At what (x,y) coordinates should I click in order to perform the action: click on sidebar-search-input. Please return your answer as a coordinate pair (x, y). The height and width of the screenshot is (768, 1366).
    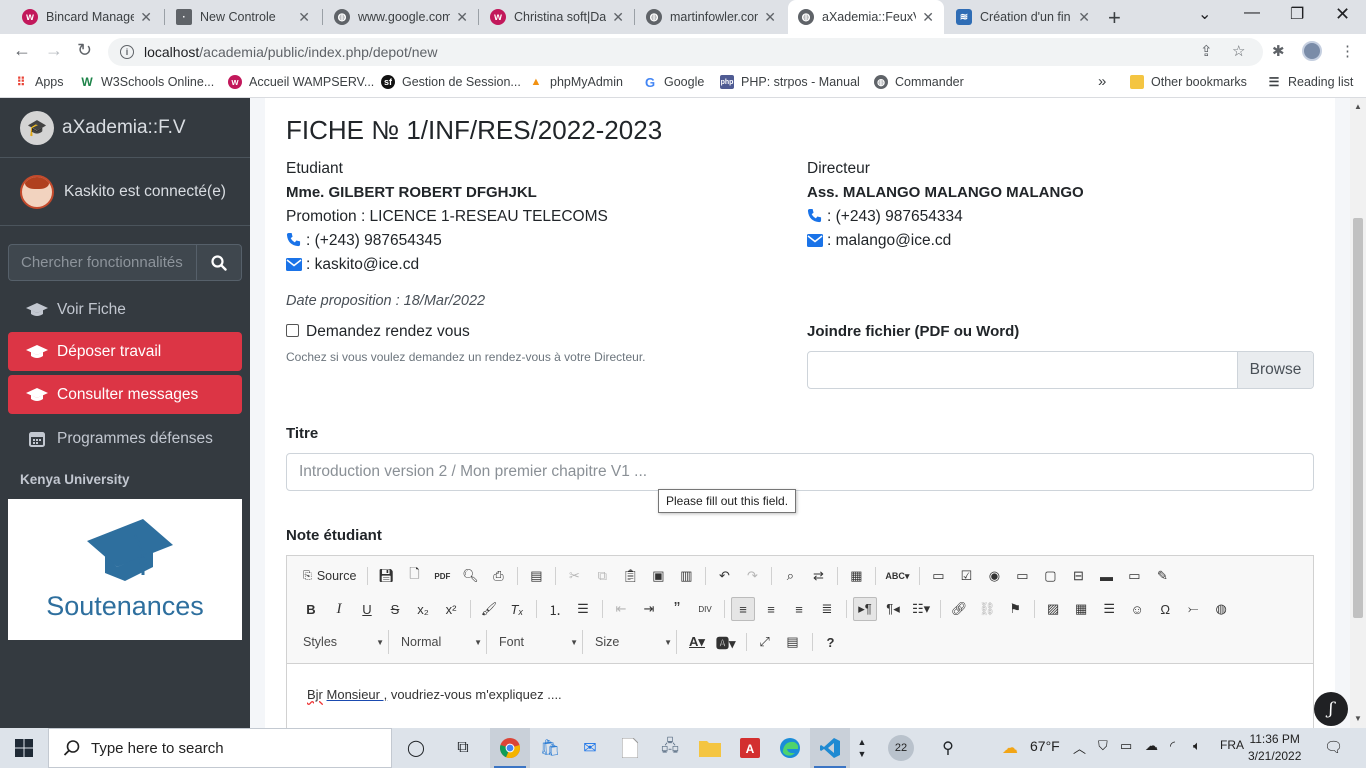
    Looking at the image, I should click on (102, 262).